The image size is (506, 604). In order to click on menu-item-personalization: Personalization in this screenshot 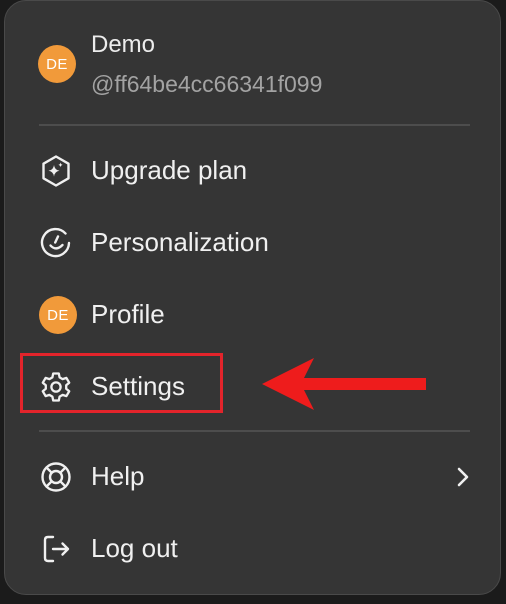, I will do `click(255, 242)`.